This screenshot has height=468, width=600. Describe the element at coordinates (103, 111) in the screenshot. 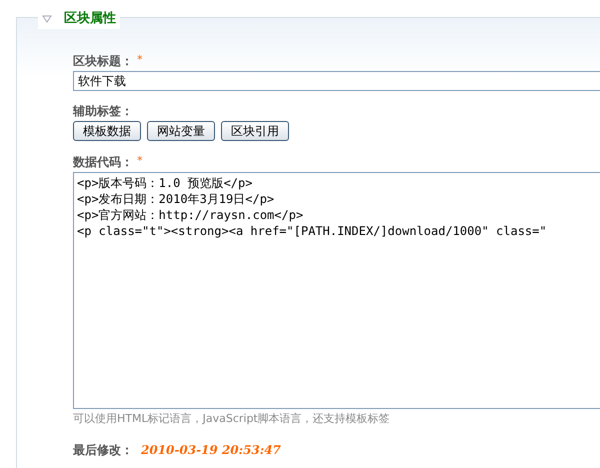

I see `field-label: 辅助标签：` at that location.